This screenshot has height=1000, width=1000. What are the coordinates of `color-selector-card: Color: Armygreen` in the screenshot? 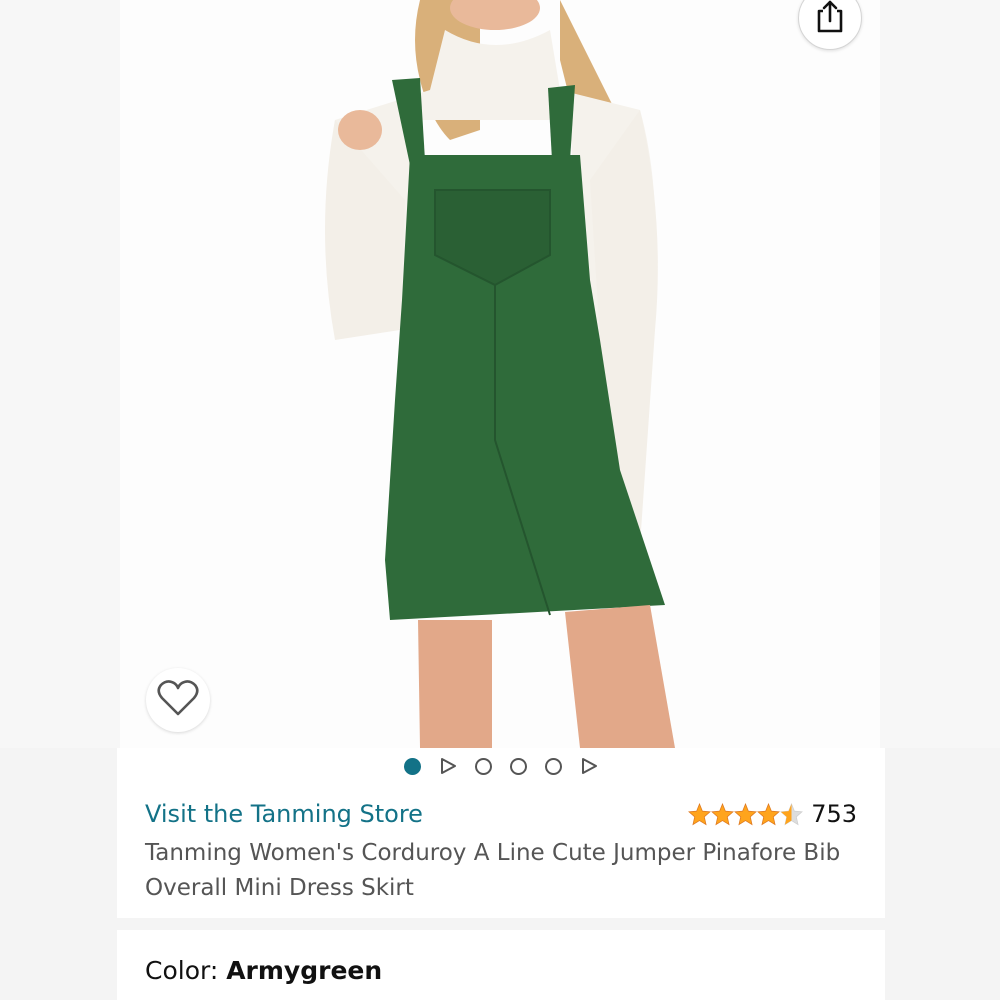 It's located at (501, 965).